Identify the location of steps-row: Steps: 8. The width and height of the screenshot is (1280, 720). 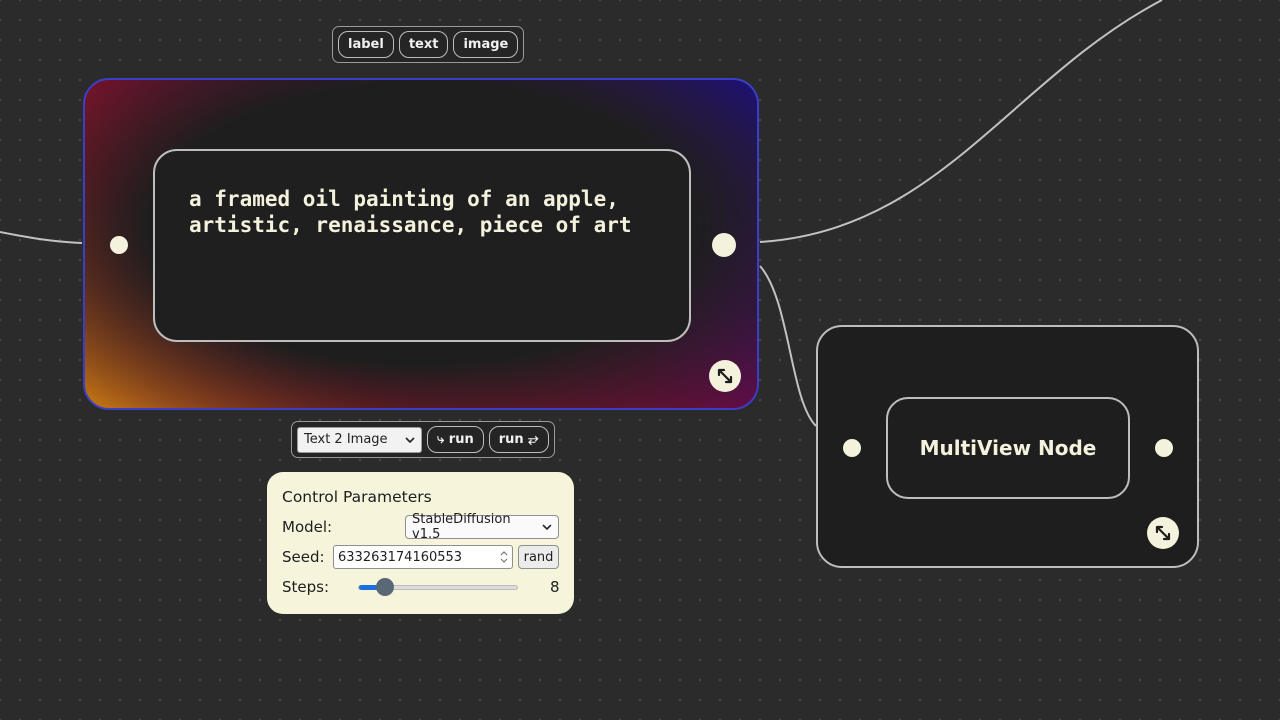
(421, 587).